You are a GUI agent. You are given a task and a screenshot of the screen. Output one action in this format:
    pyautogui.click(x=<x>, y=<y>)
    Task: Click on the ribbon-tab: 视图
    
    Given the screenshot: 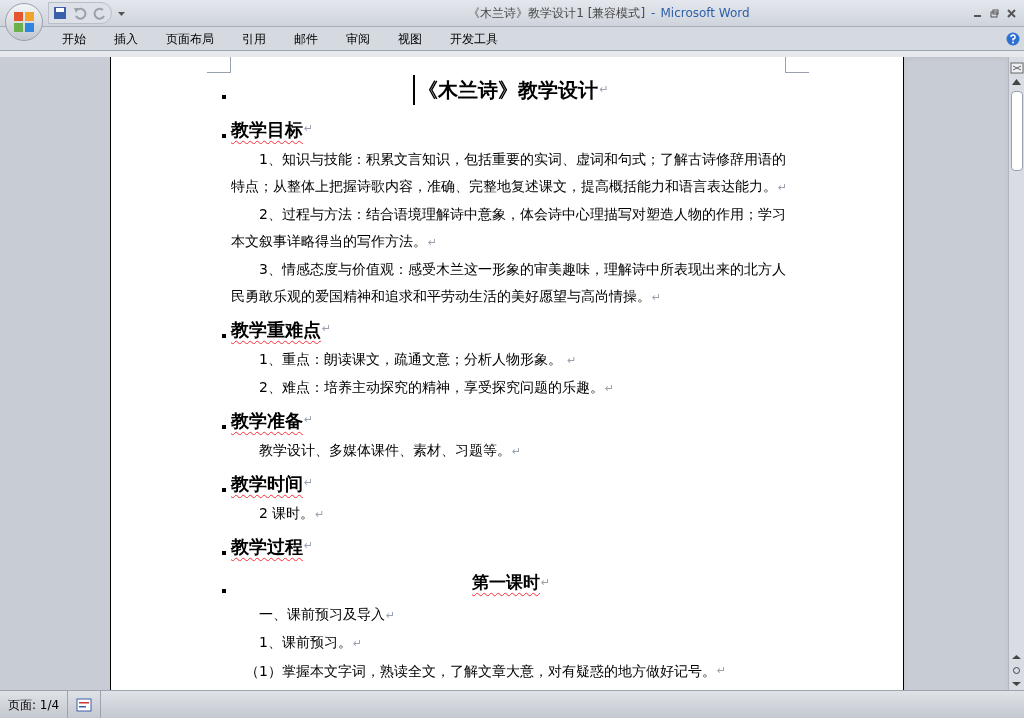 What is the action you would take?
    pyautogui.click(x=410, y=38)
    